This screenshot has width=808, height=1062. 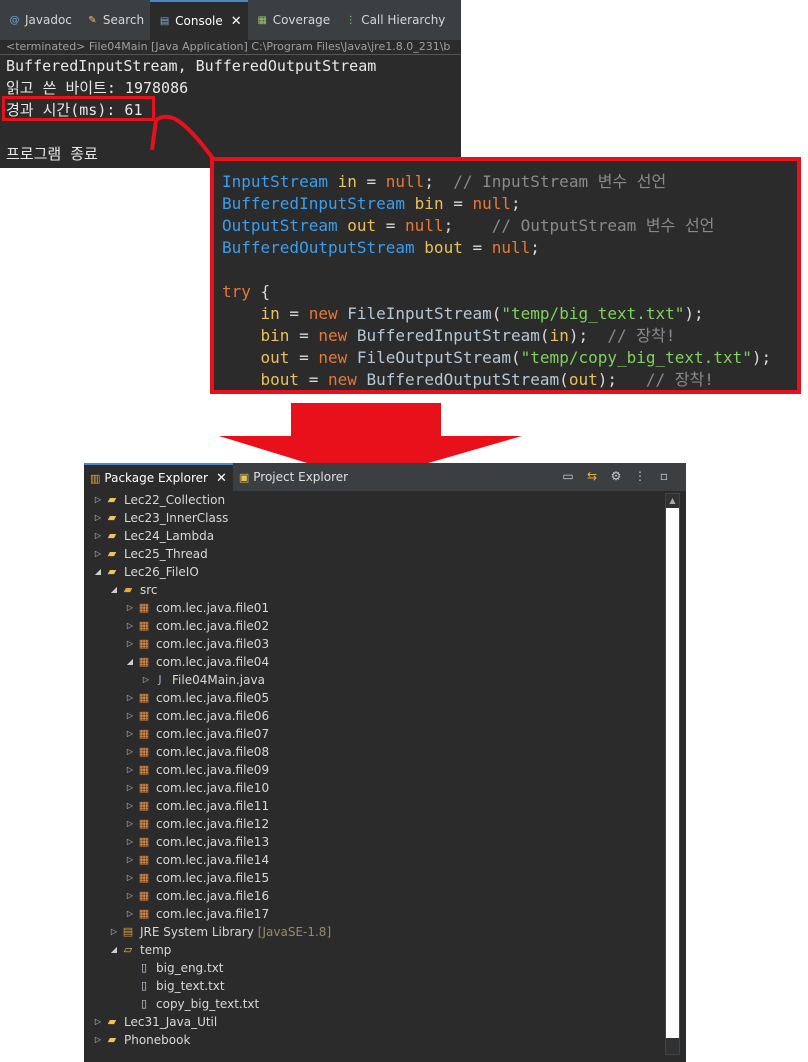 What do you see at coordinates (374, 1040) in the screenshot?
I see `tree-item: ▷ ▰ Phonebook` at bounding box center [374, 1040].